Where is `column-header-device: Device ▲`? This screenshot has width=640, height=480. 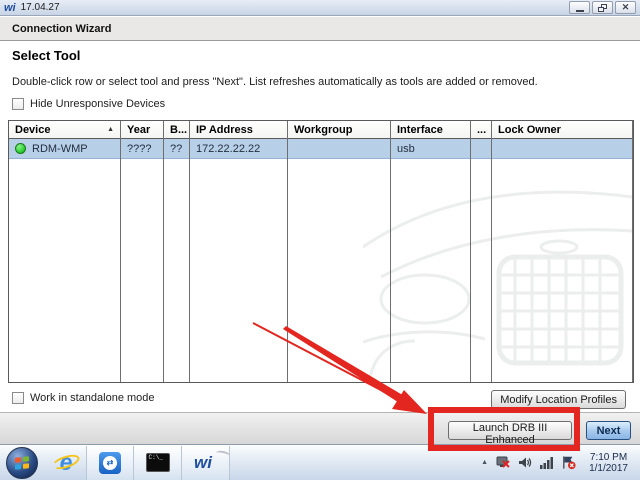
column-header-device: Device ▲ is located at coordinates (64, 130).